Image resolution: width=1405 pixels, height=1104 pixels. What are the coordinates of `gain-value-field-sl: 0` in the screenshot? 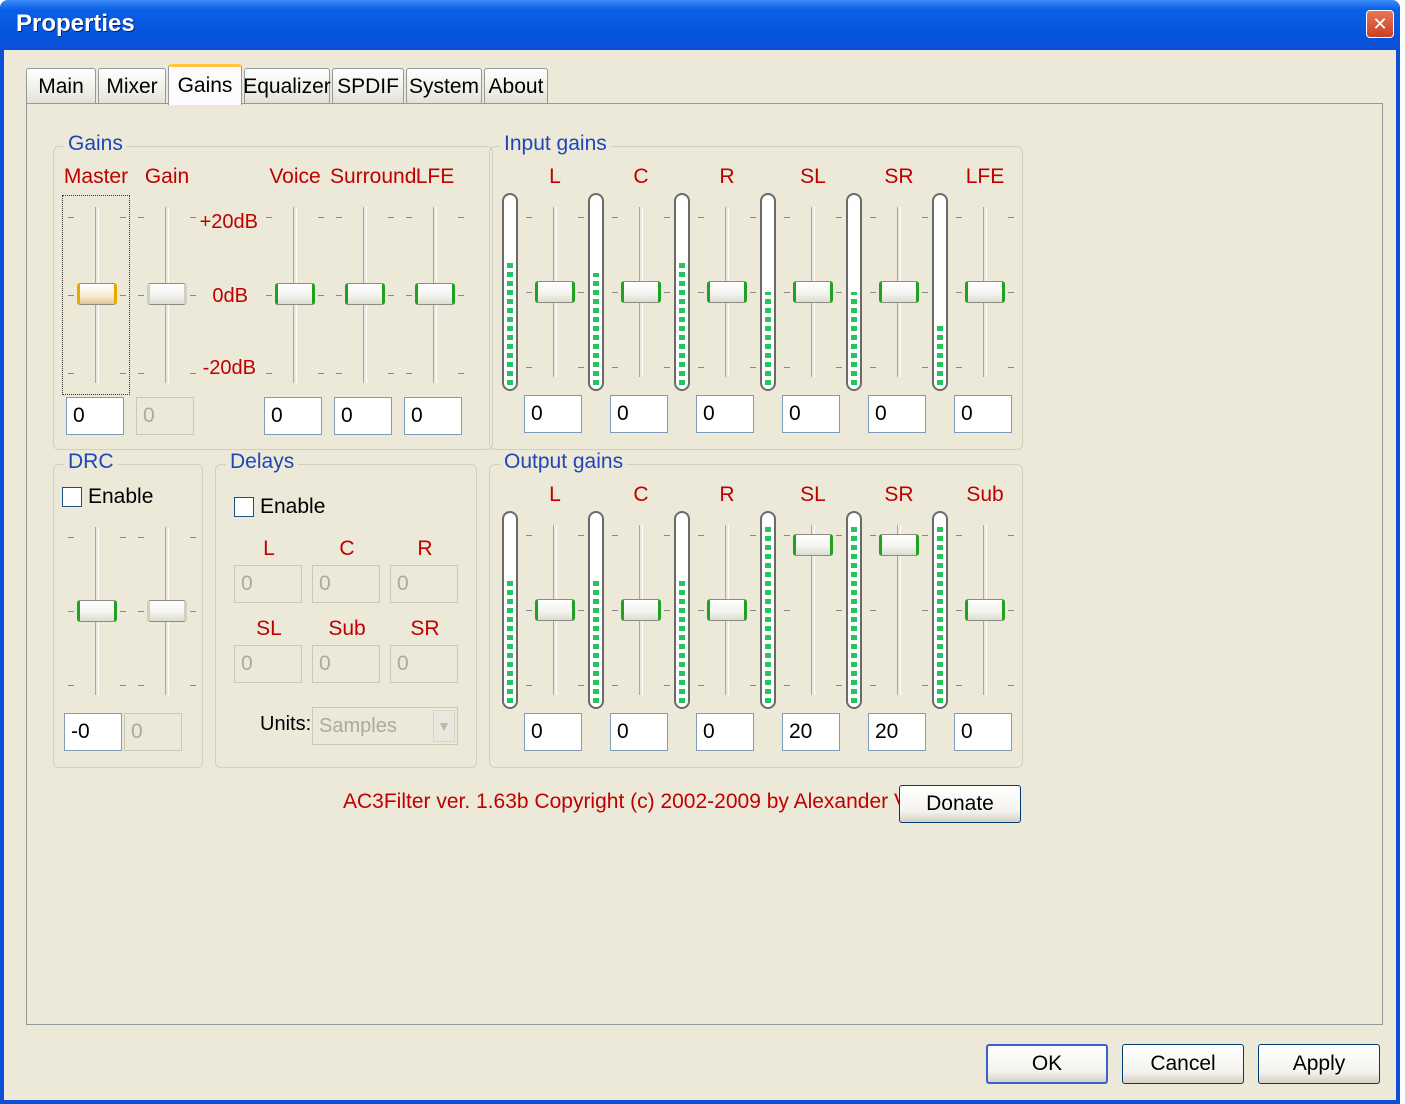 It's located at (811, 414).